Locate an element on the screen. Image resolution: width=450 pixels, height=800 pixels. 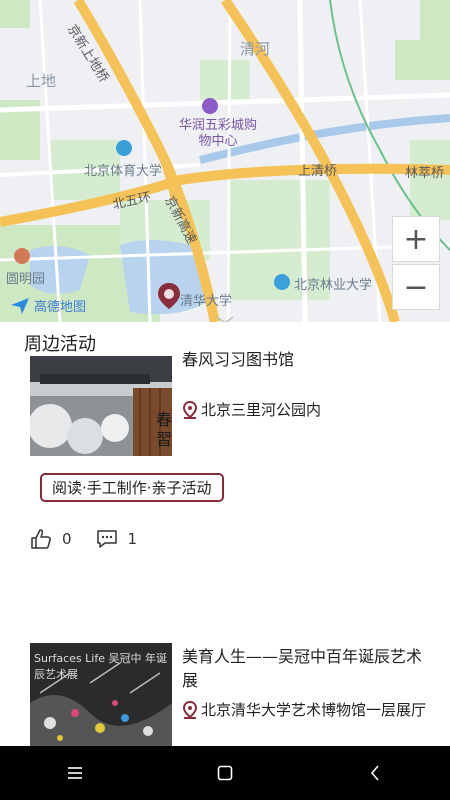
back-icon is located at coordinates (374, 773).